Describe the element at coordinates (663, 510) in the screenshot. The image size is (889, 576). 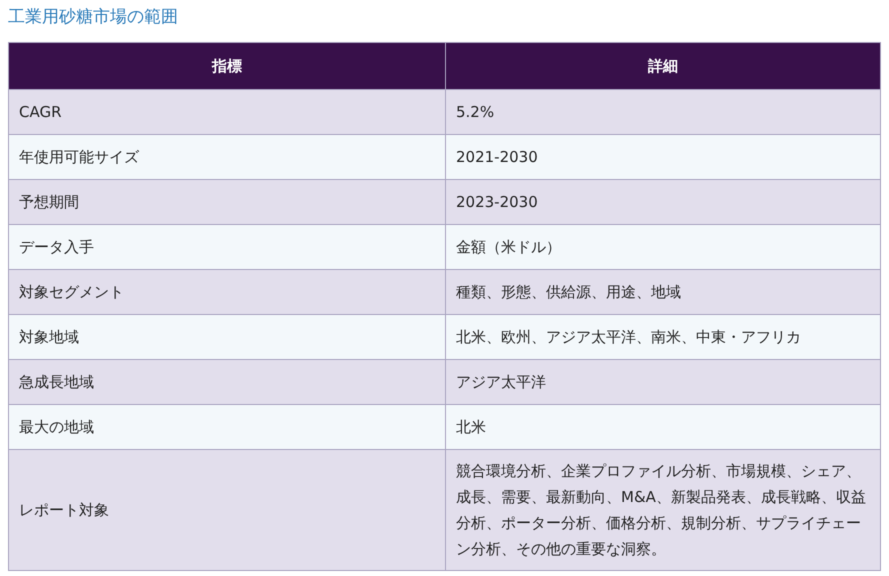
I see `table-cell: 競合環境分析、企業プロファイル分析、市場規模、シェア、成長、需要、最新動向、M&A、新製品発表、成長戦略、収益分析、ポーター分析、価格分析、規制分析、サプライチェーン分析、その他の重要な洞察。` at that location.